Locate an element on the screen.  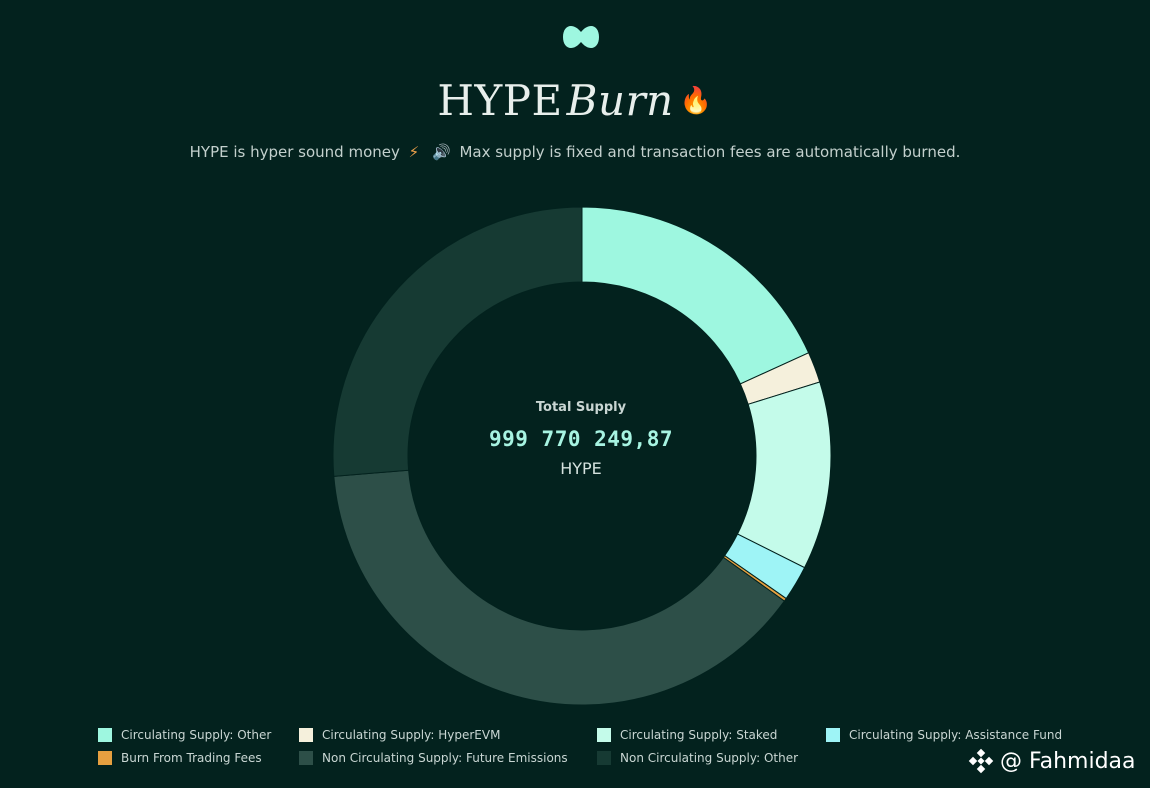
total-supply-label: Total Supply is located at coordinates (581, 407).